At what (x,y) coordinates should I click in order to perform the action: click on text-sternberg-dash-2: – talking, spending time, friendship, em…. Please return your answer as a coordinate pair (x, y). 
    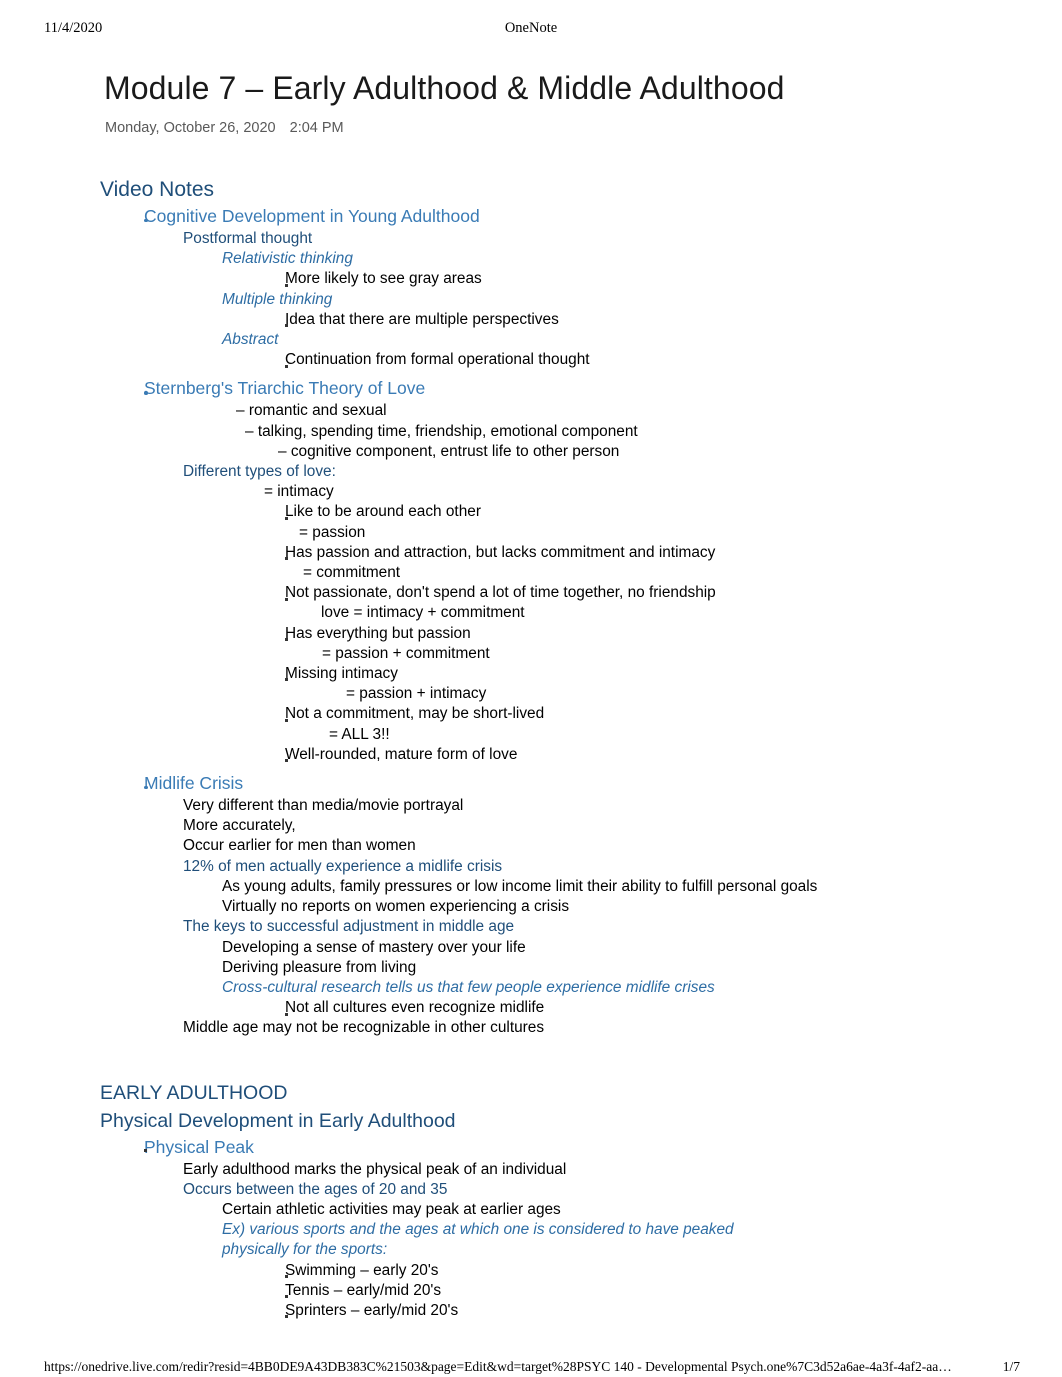
    Looking at the image, I should click on (441, 431).